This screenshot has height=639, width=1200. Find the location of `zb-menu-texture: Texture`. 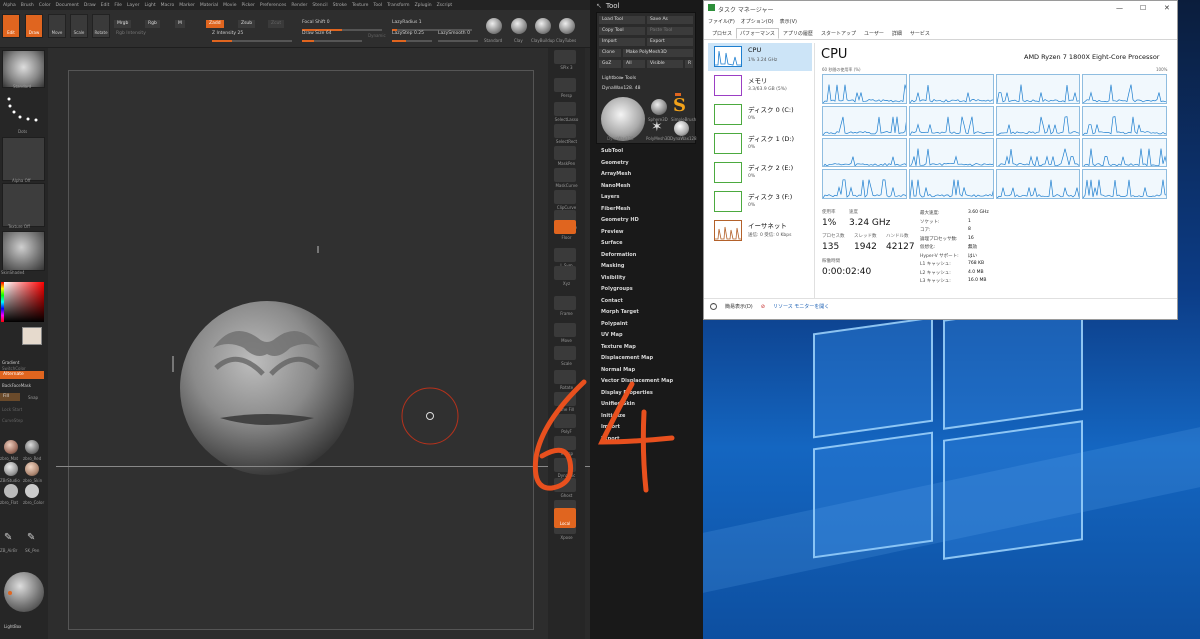

zb-menu-texture: Texture is located at coordinates (360, 5).